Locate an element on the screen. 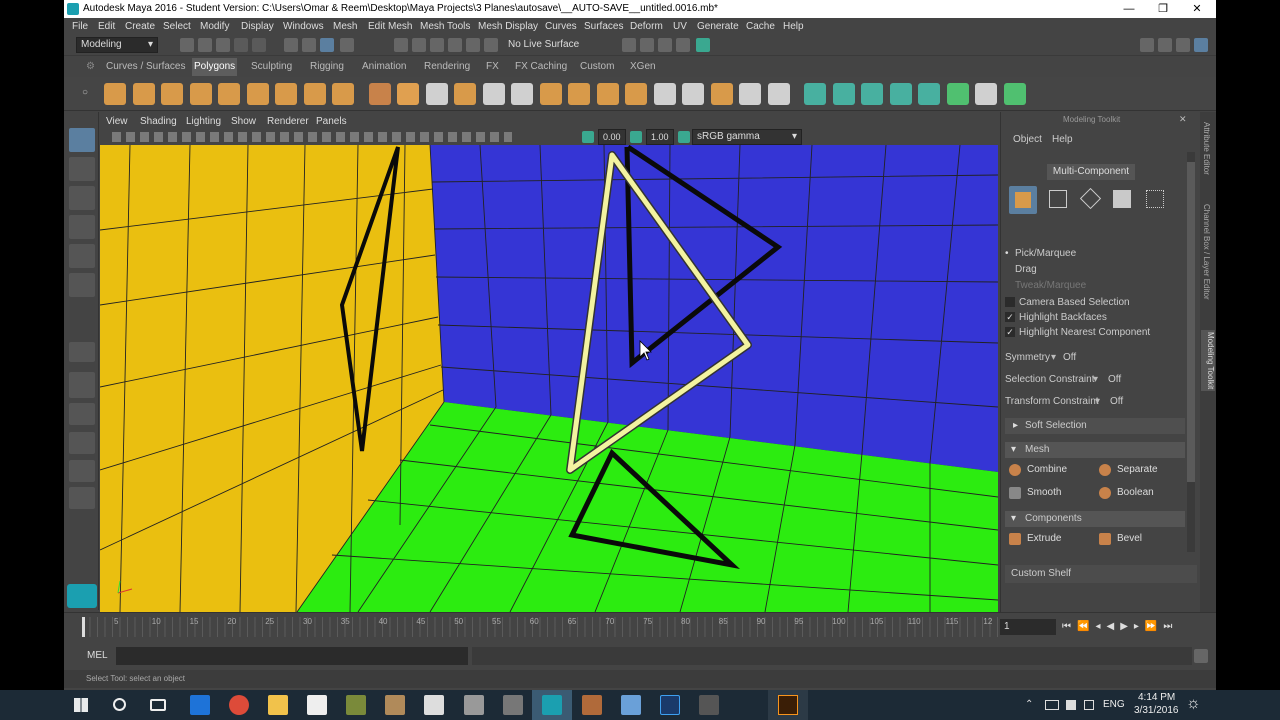  edge-mode-icon is located at coordinates (1090, 198).